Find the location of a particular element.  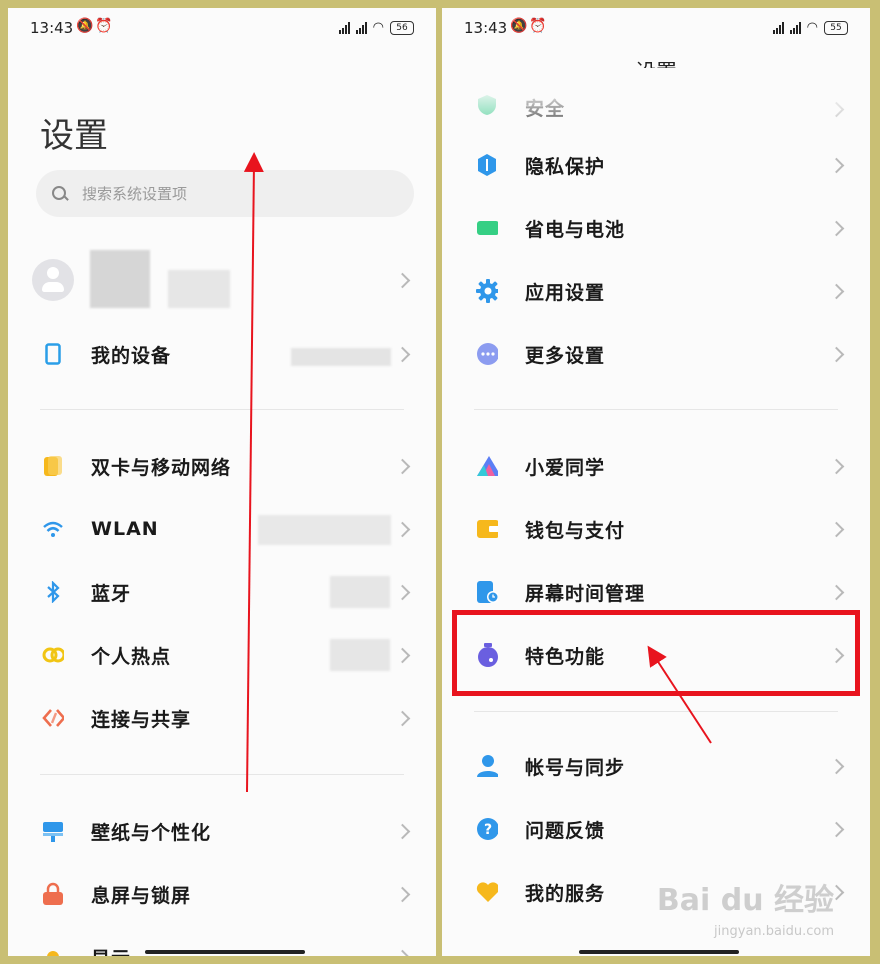

scroll-up-arrow is located at coordinates (253, 472).